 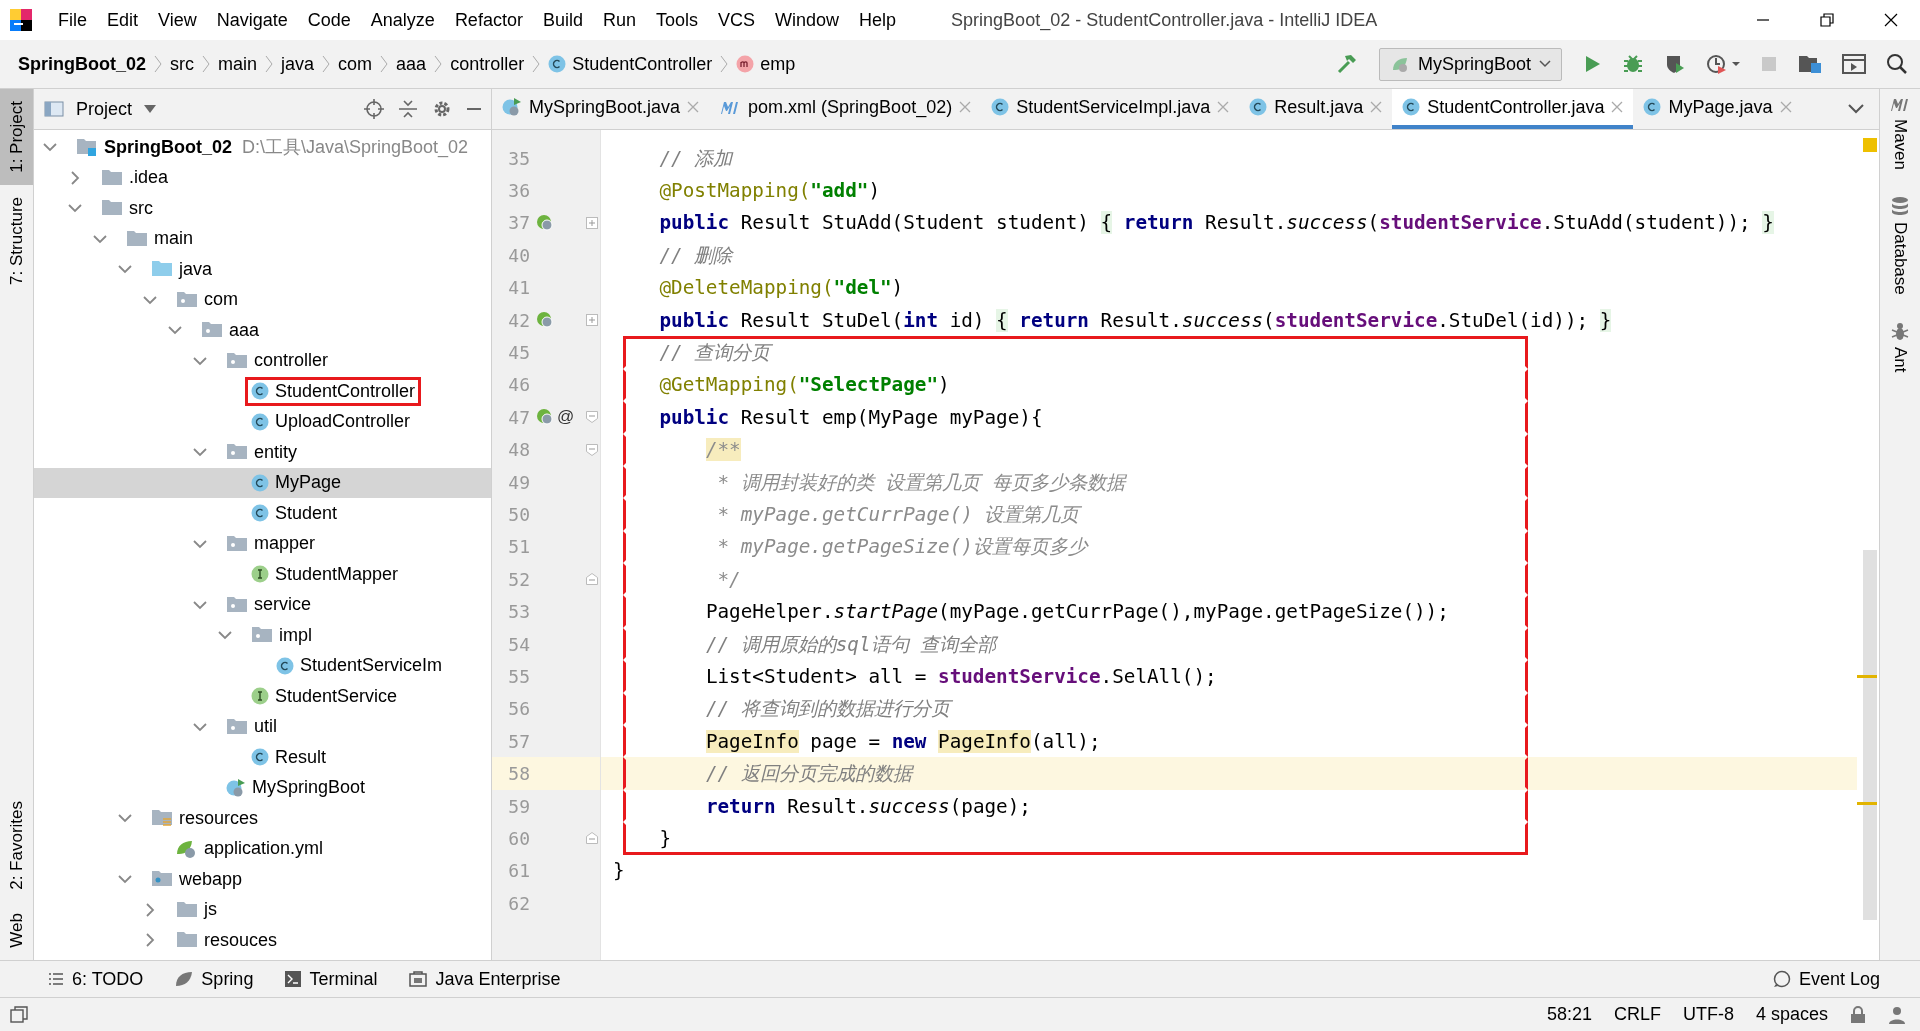 What do you see at coordinates (766, 64) in the screenshot?
I see `breadcrumb-item: emp` at bounding box center [766, 64].